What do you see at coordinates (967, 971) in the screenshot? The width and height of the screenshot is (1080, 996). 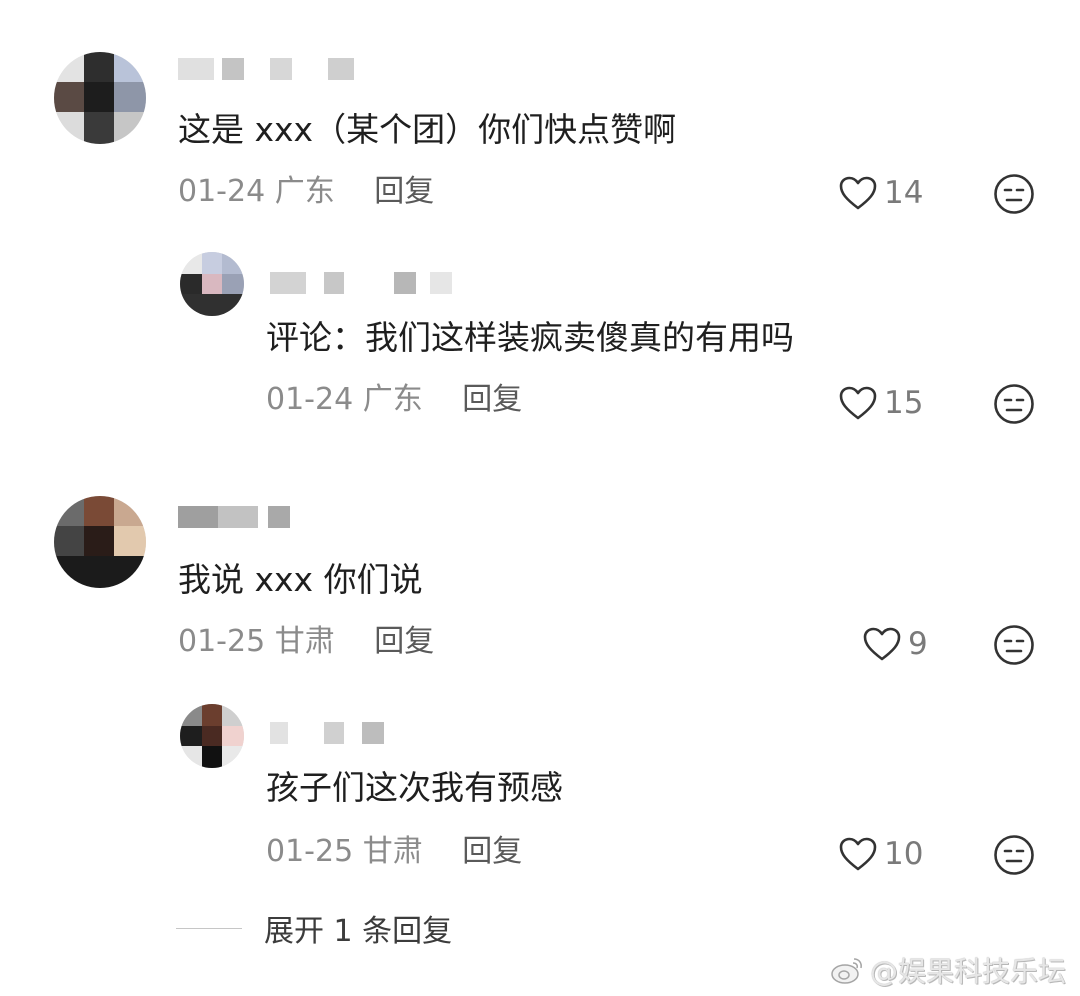 I see `watermark-text: @娱果科技乐坛` at bounding box center [967, 971].